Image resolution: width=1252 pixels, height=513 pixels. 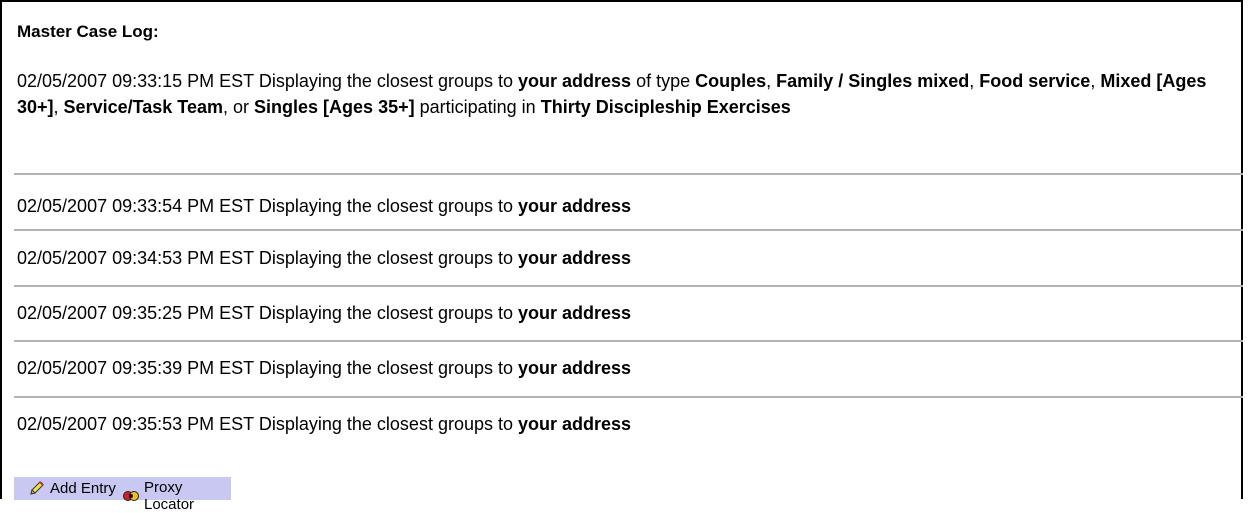 What do you see at coordinates (143, 107) in the screenshot?
I see `entry-type: Service/Task Team` at bounding box center [143, 107].